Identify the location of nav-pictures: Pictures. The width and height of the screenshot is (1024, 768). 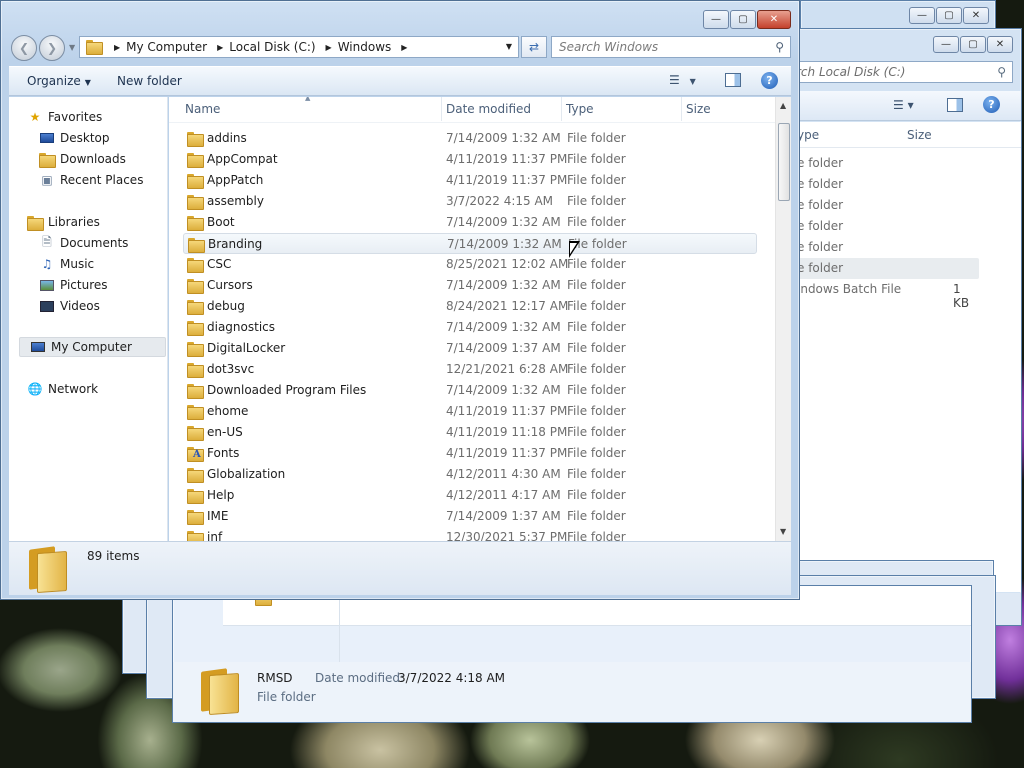
(73, 285).